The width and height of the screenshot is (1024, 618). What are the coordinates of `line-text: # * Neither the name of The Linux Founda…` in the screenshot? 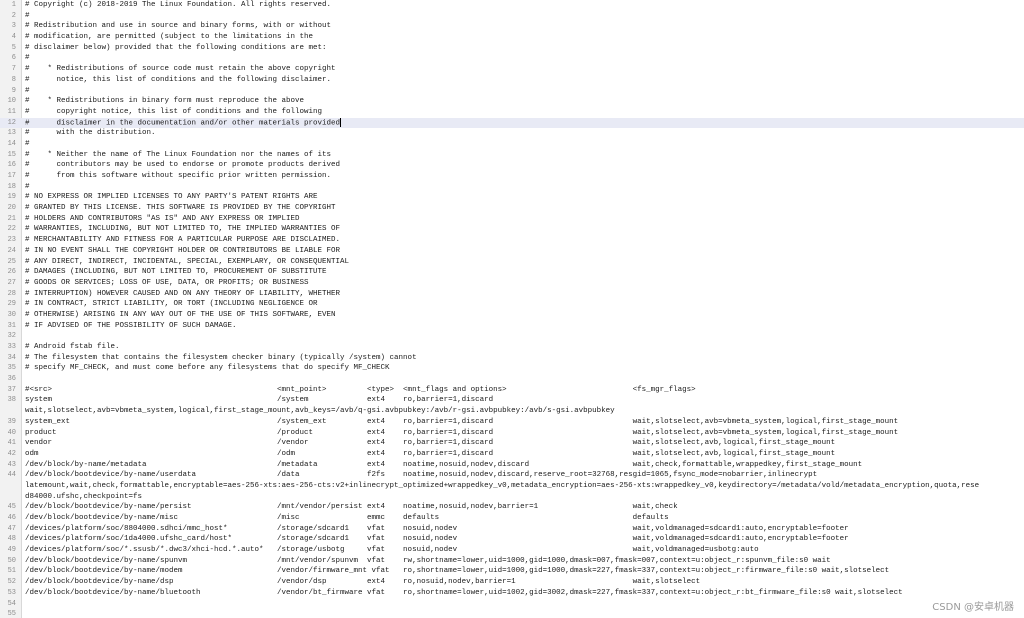 It's located at (522, 155).